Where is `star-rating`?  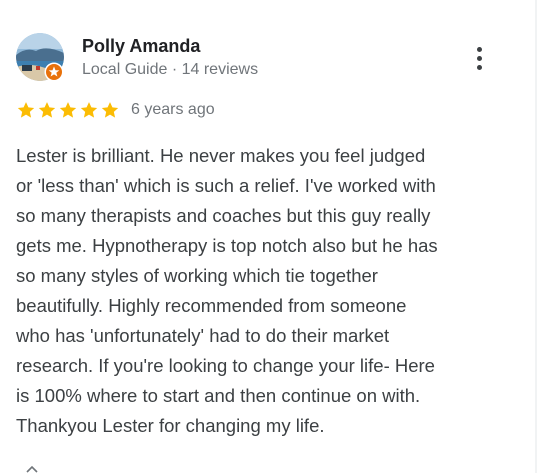 star-rating is located at coordinates (68, 110).